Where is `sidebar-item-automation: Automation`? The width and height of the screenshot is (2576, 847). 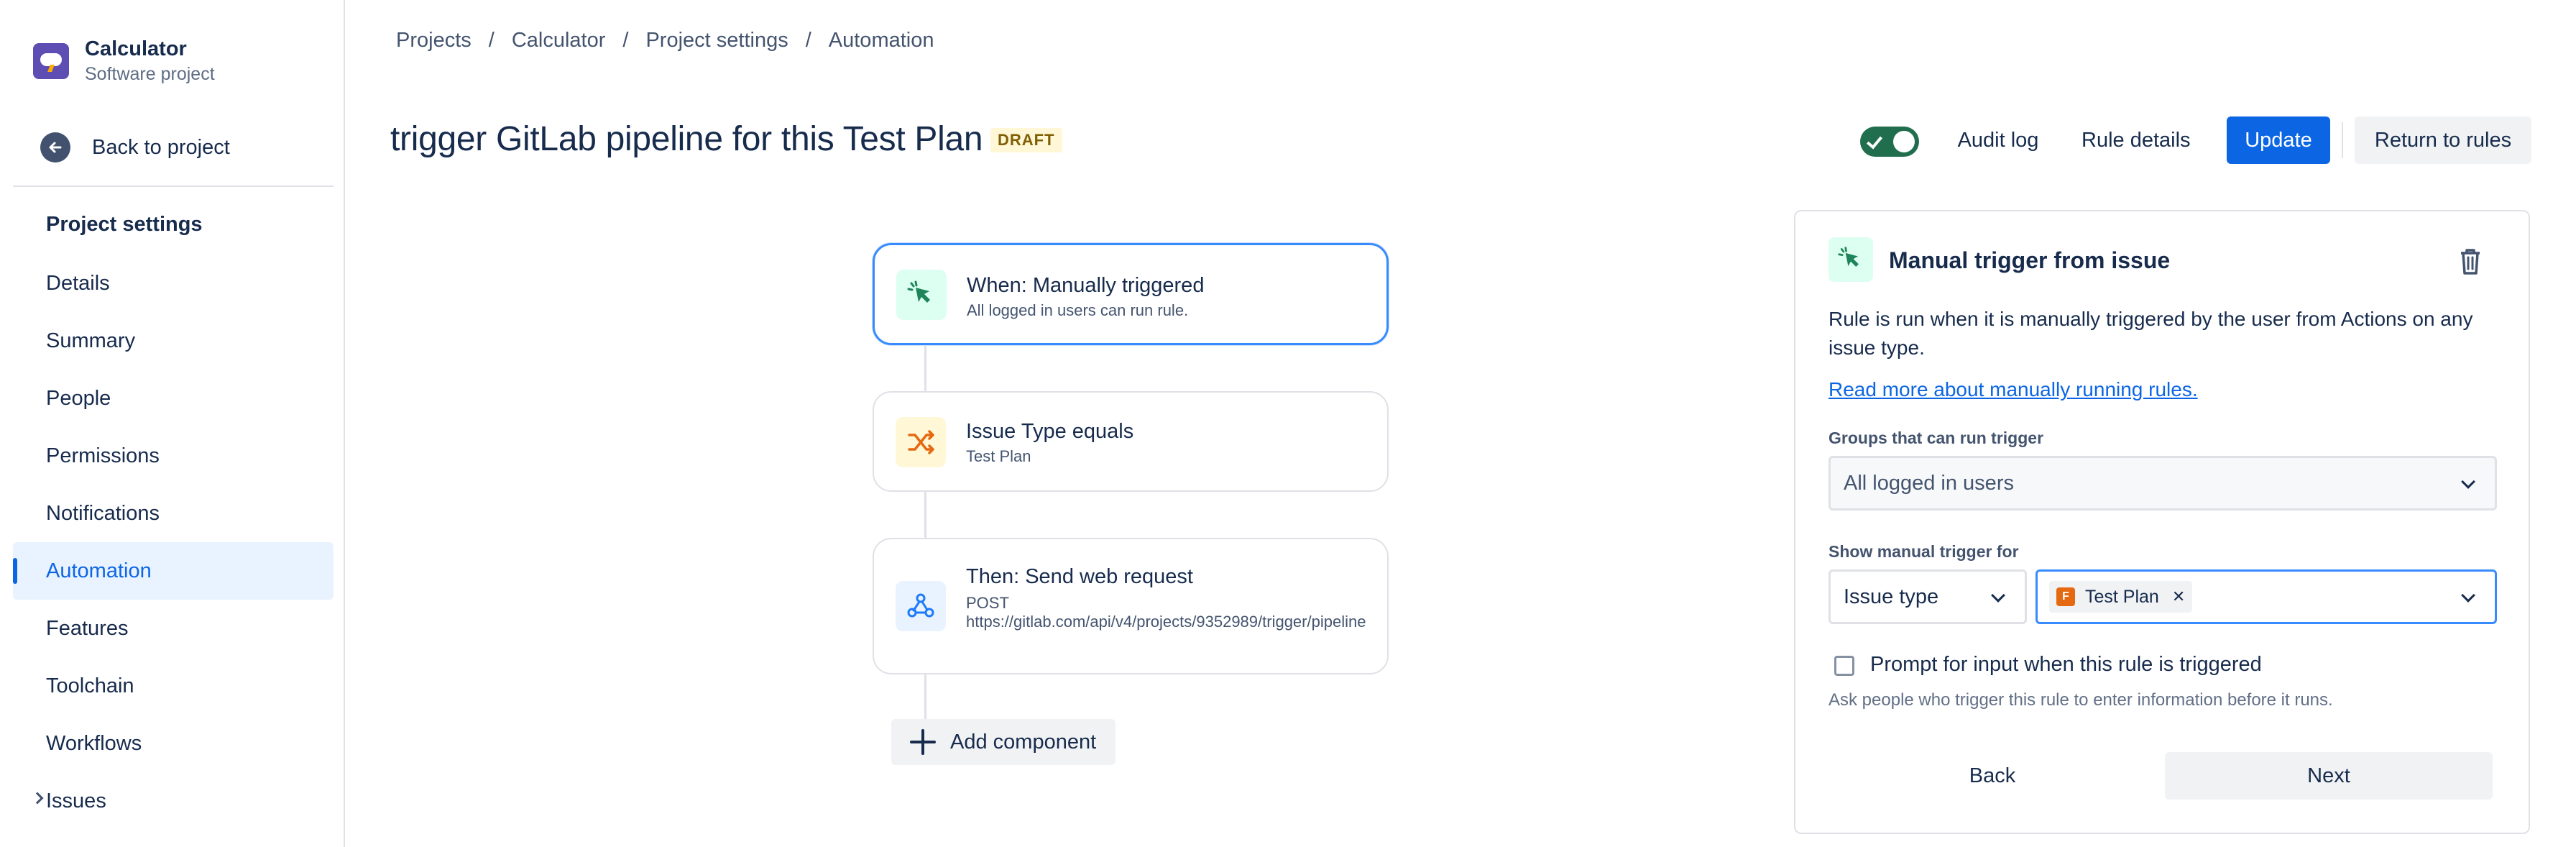
sidebar-item-automation: Automation is located at coordinates (173, 571).